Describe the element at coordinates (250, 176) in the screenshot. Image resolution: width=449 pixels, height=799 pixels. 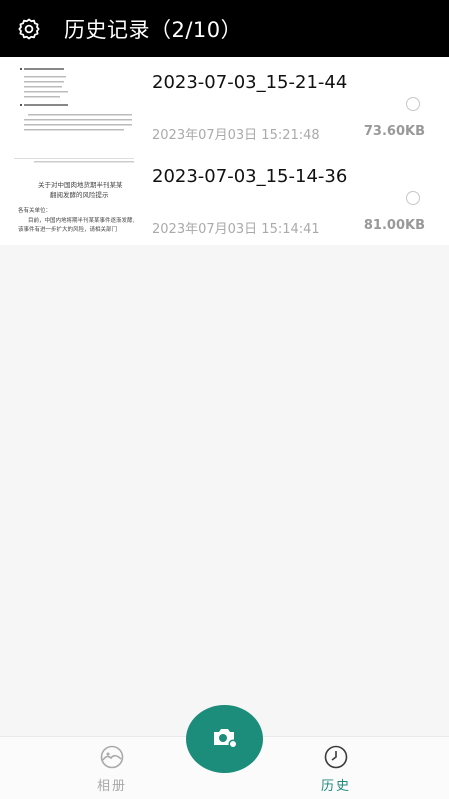
I see `record-name: 2023-07-03_15-14-36` at that location.